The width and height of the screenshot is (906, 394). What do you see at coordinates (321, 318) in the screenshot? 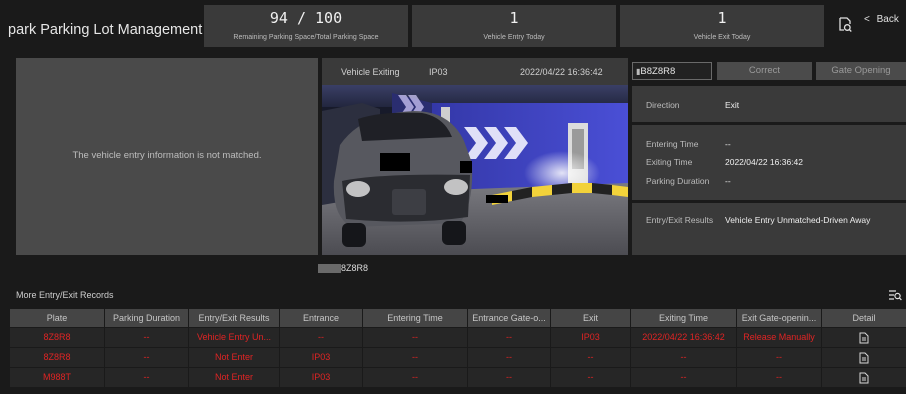
I see `column-header-entrance: Entrance` at bounding box center [321, 318].